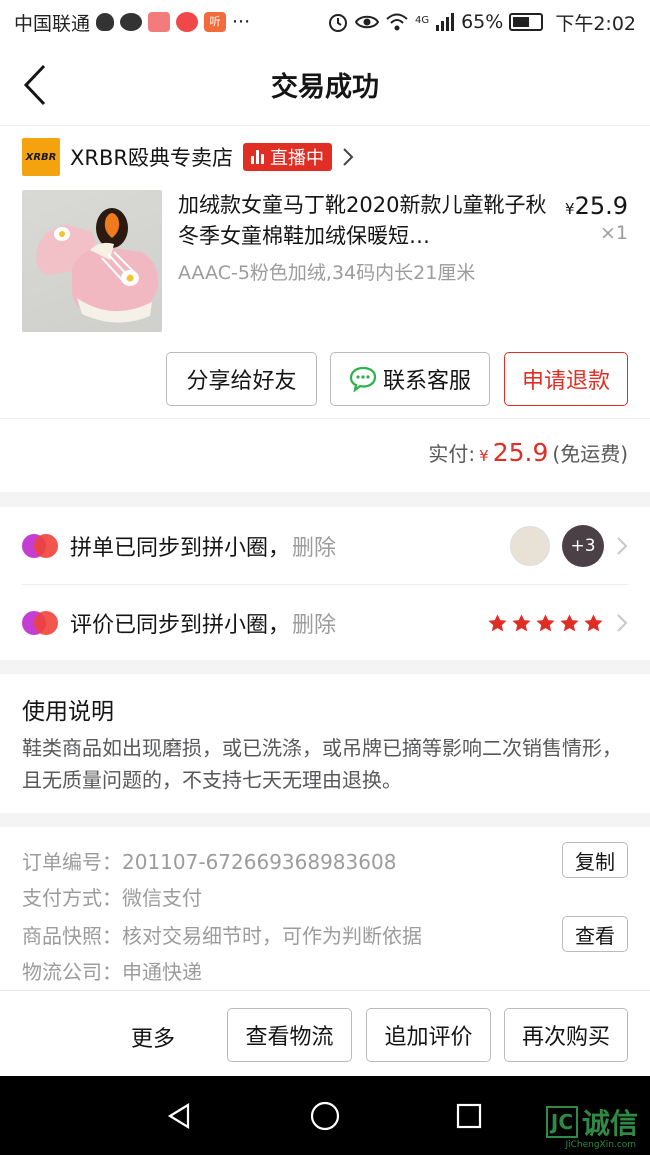  I want to click on nav-header: 交易成功, so click(325, 85).